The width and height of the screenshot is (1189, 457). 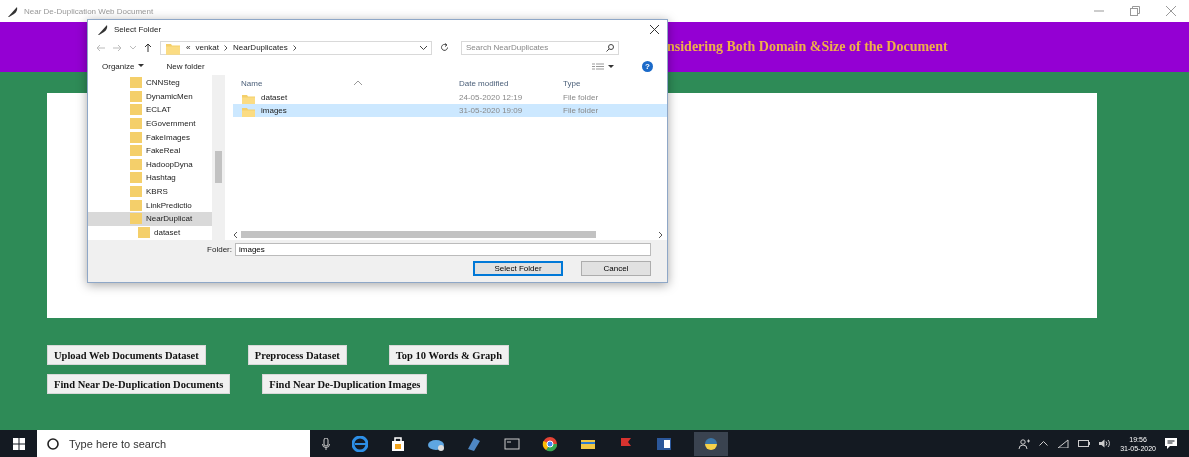 I want to click on nav-item-label: dataset, so click(x=167, y=232).